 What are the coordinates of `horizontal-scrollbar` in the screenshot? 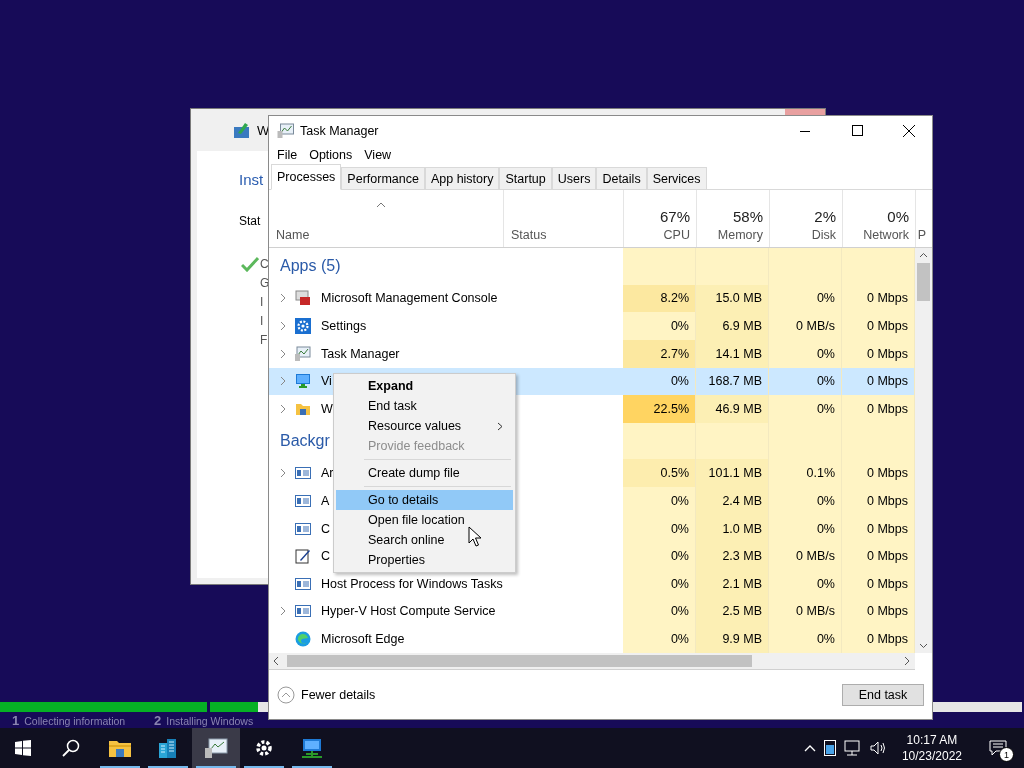 It's located at (592, 661).